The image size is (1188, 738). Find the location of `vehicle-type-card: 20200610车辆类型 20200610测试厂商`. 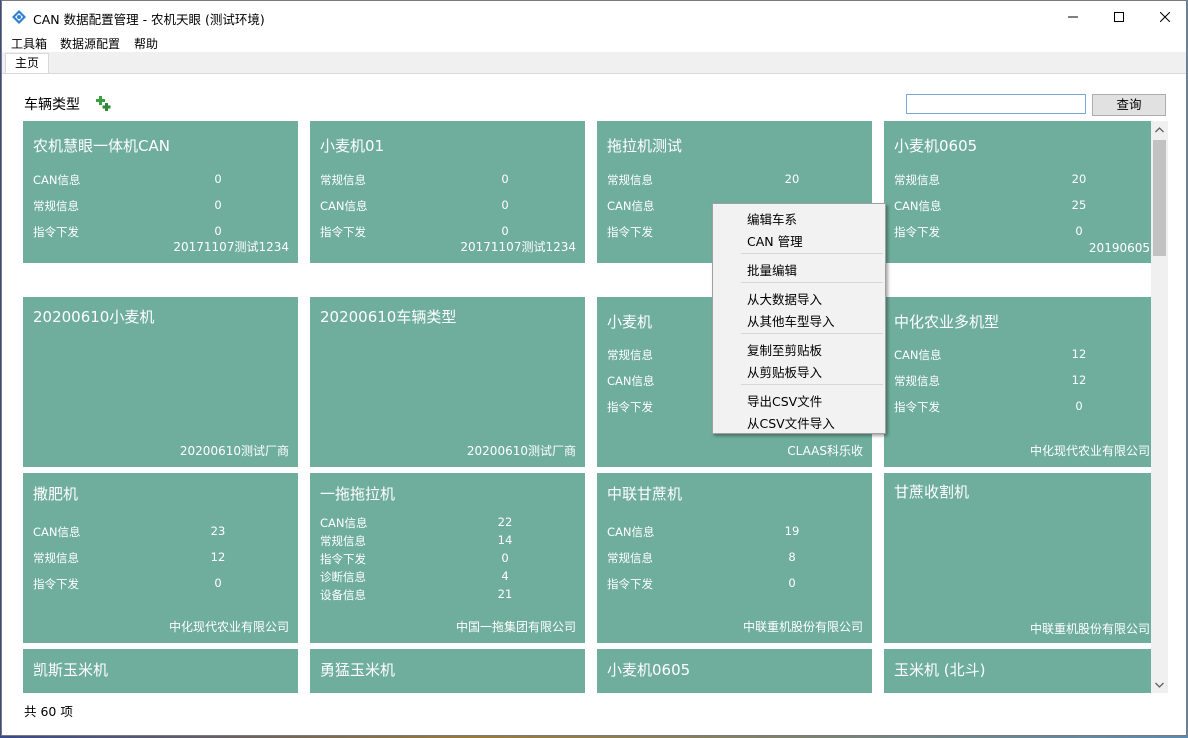

vehicle-type-card: 20200610车辆类型 20200610测试厂商 is located at coordinates (447, 382).